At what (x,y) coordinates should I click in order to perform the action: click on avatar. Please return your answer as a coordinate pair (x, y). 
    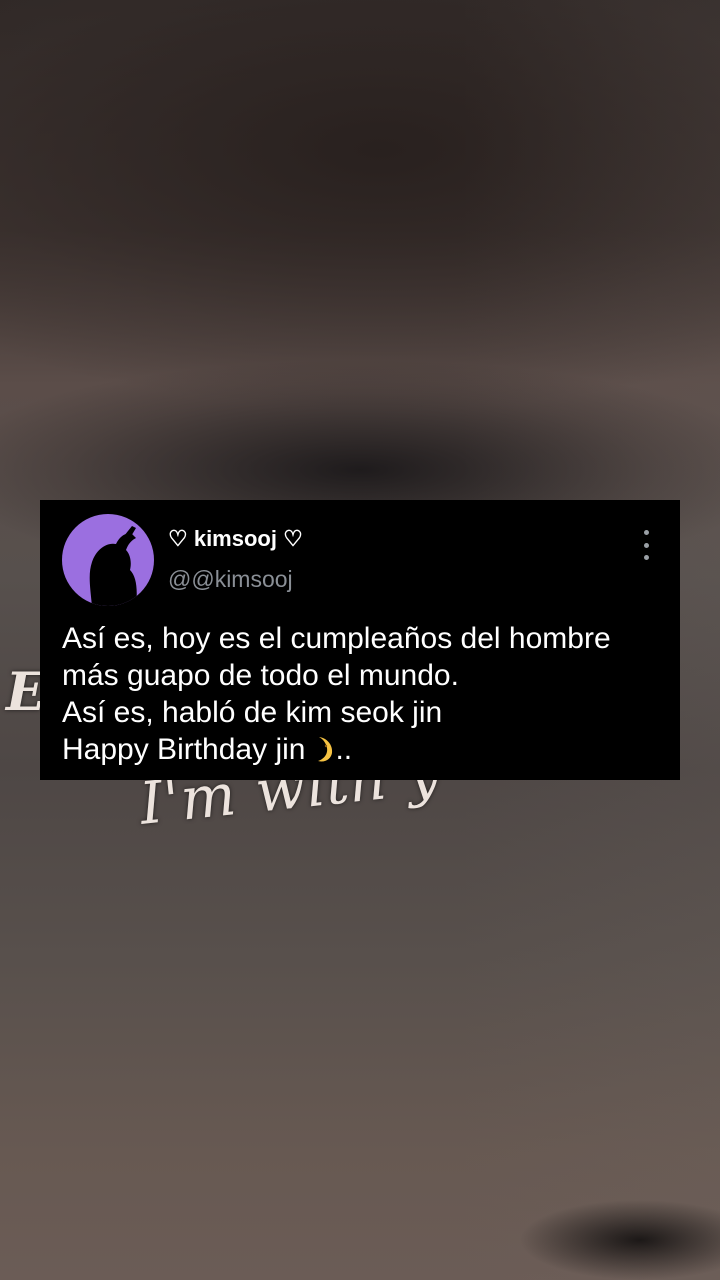
    Looking at the image, I should click on (108, 560).